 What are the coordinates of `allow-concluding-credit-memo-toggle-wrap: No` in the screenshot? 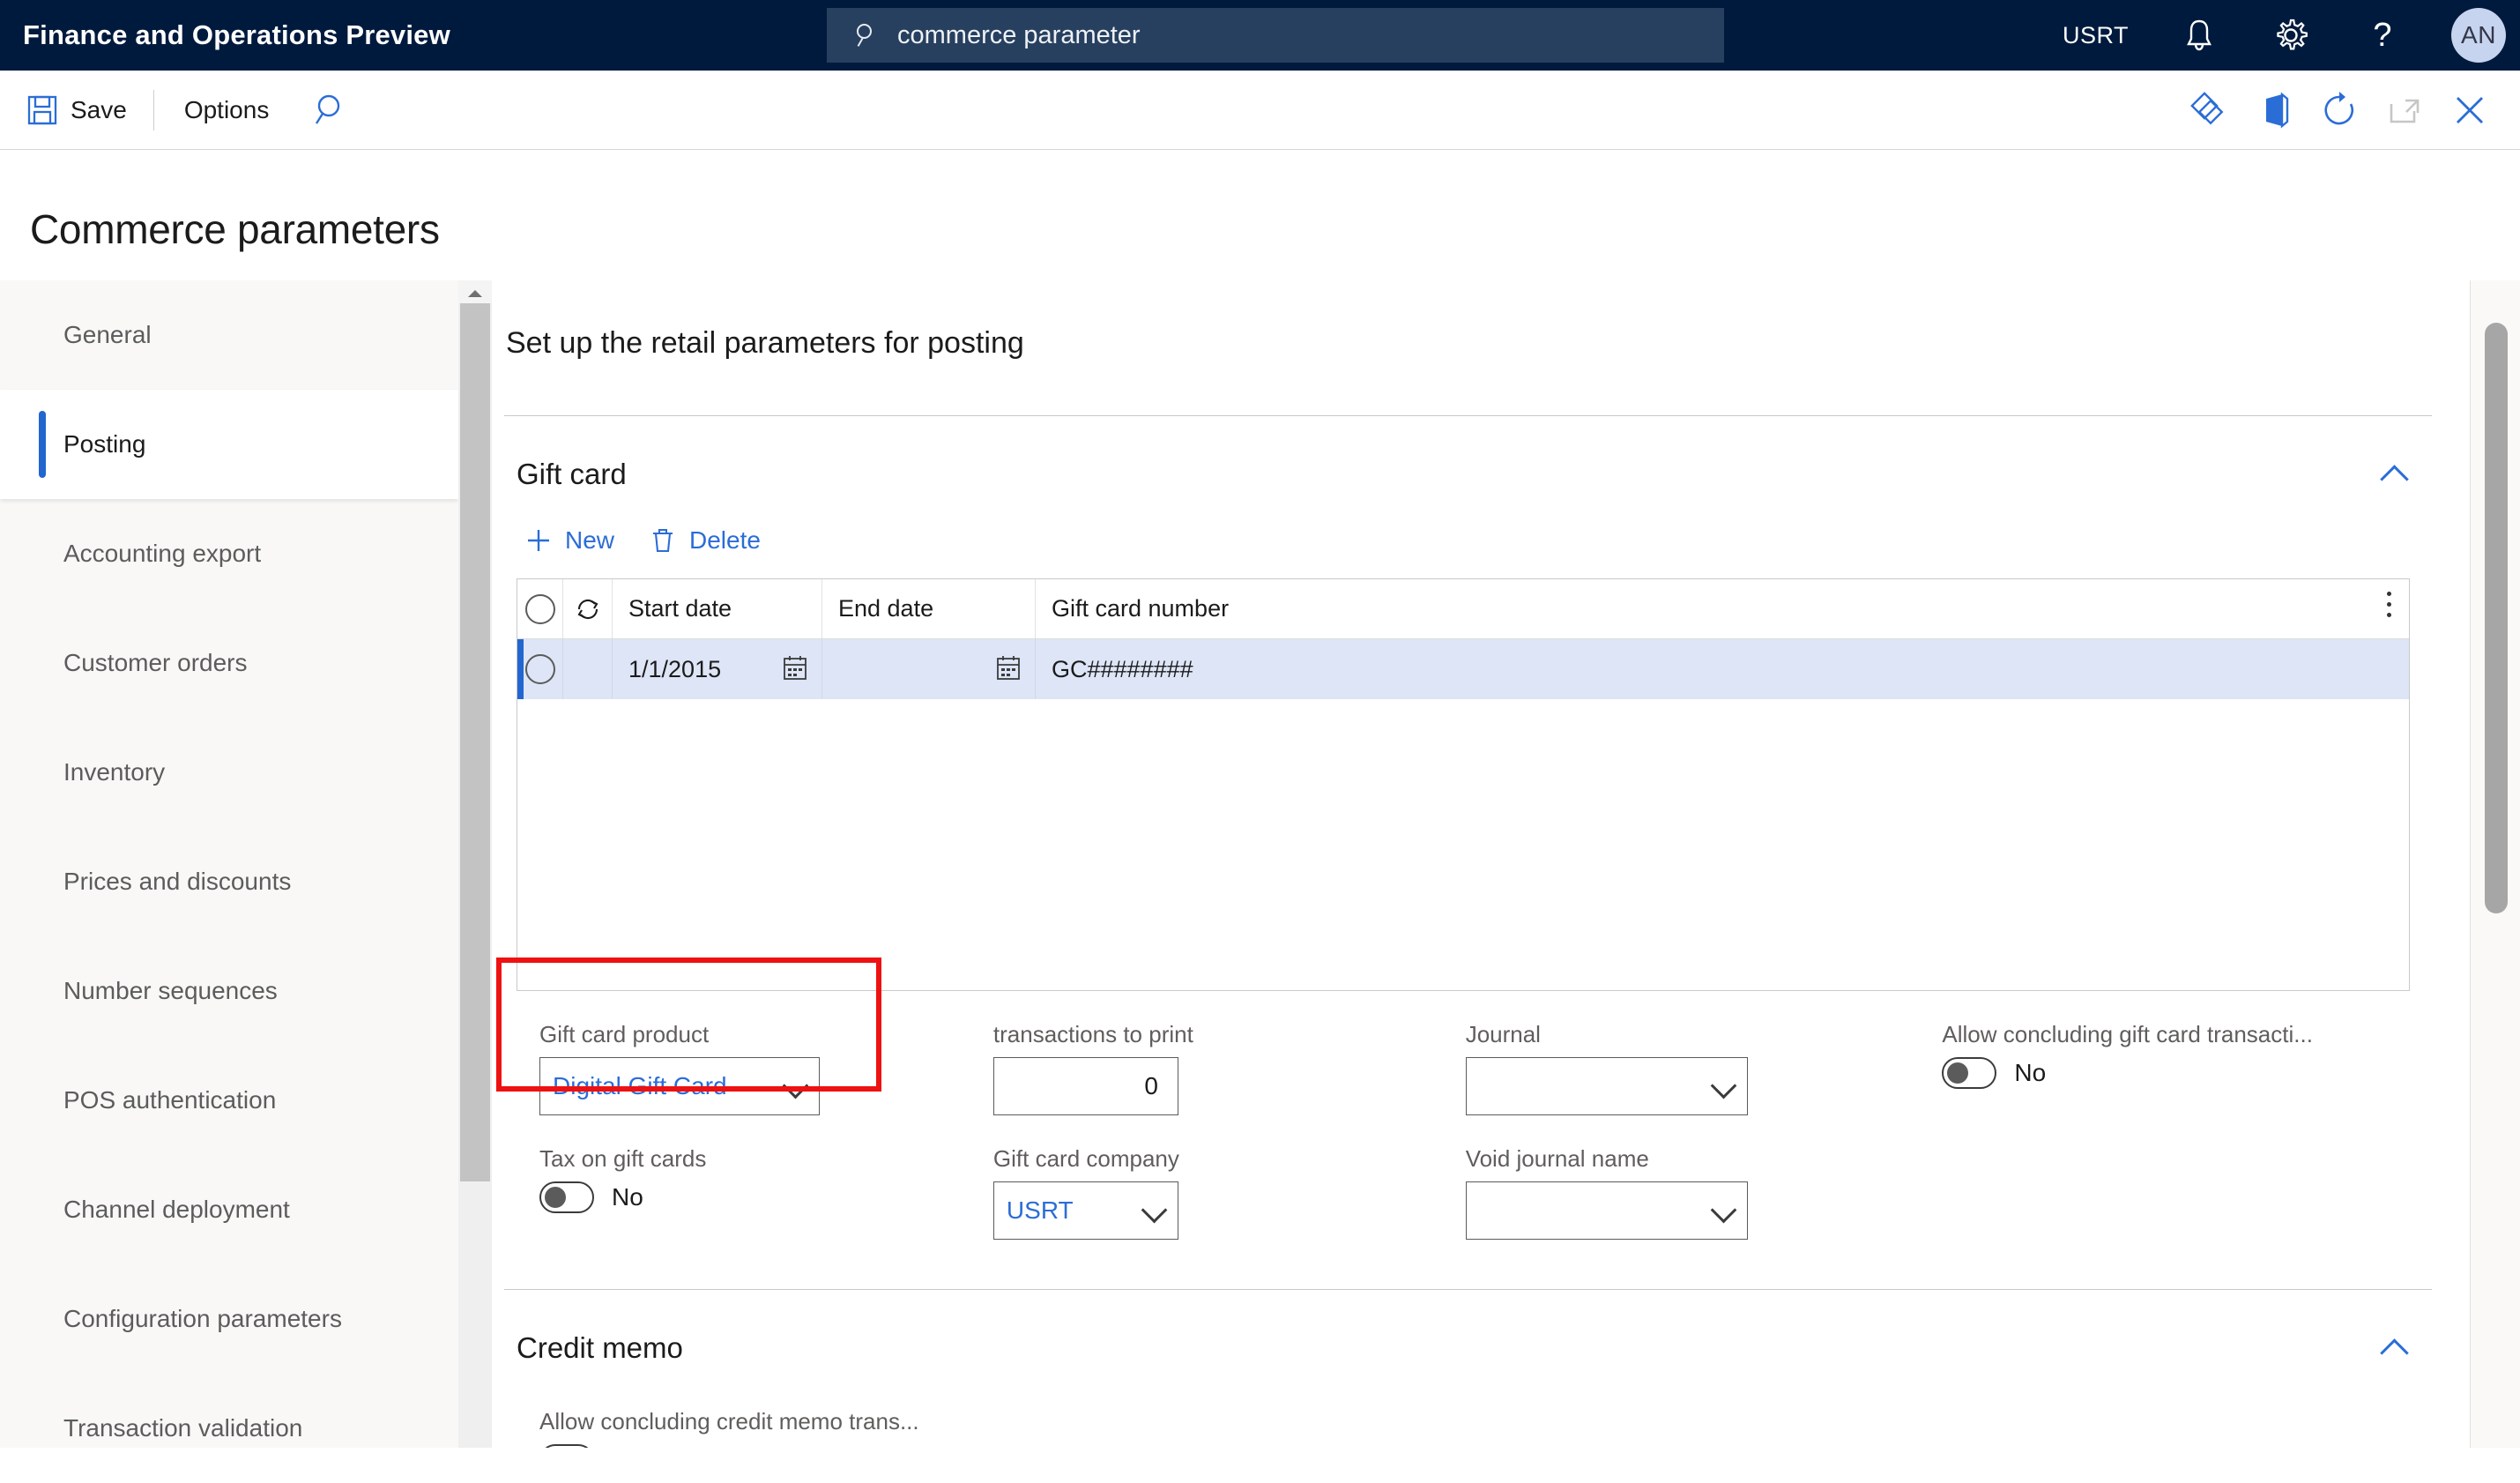 It's located at (768, 1446).